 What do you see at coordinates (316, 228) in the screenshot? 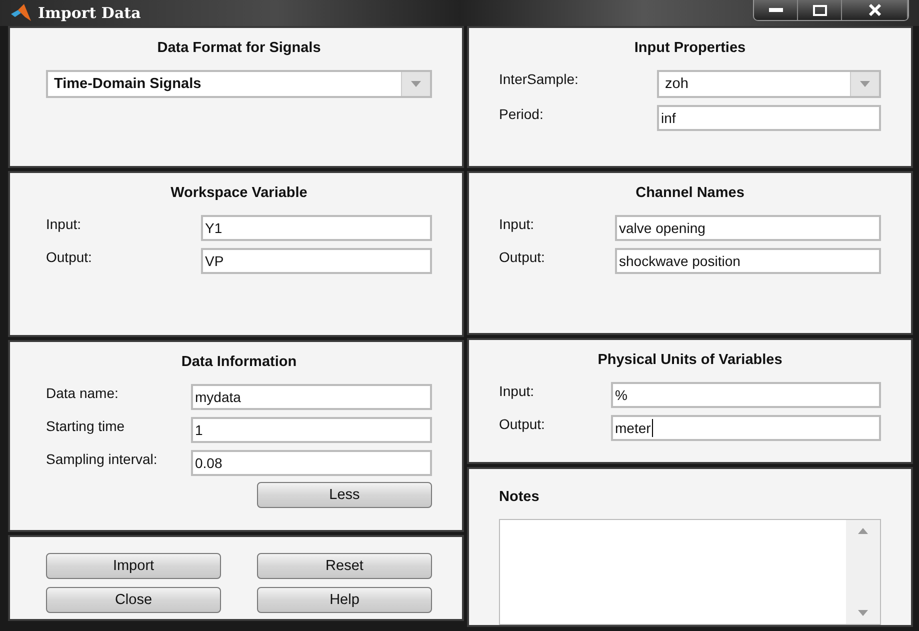
I see `input-field: Y1` at bounding box center [316, 228].